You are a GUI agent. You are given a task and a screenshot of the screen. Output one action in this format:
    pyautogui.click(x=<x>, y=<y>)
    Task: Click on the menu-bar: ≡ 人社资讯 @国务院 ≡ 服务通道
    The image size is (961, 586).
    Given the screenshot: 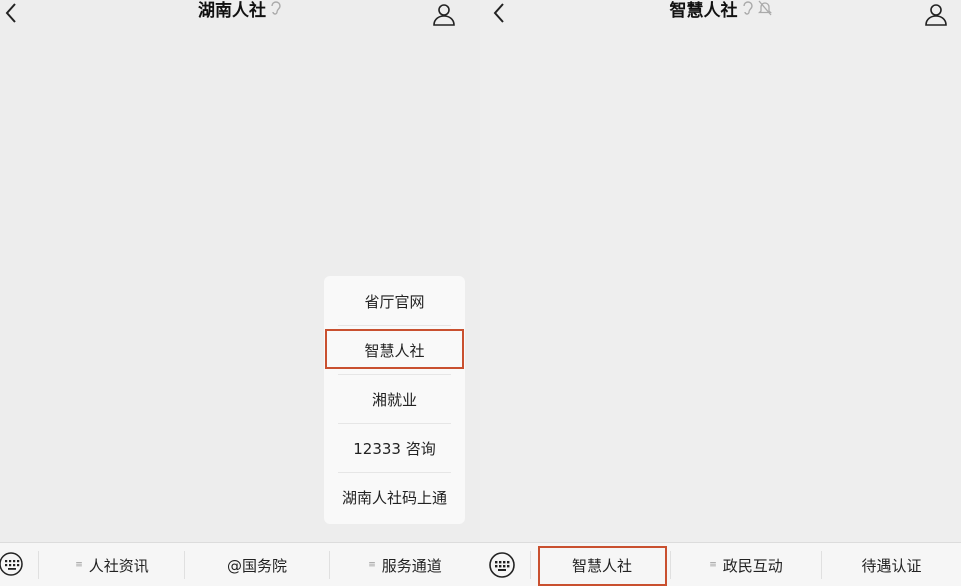 What is the action you would take?
    pyautogui.click(x=240, y=564)
    